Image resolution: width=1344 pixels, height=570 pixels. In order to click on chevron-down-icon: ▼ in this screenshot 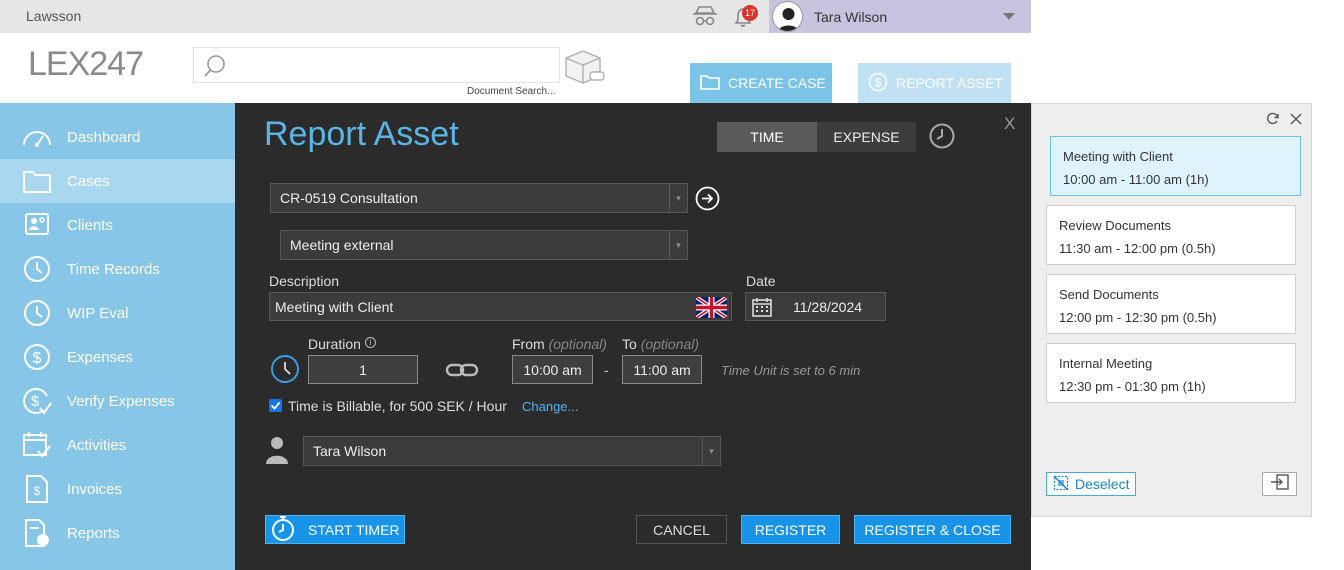, I will do `click(678, 245)`.